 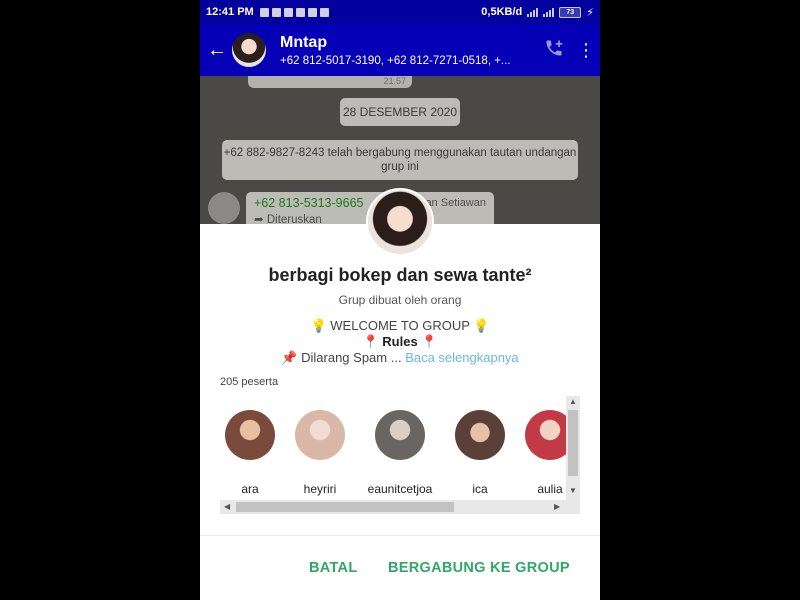 I want to click on scroll-down-icon: ▼, so click(x=573, y=490).